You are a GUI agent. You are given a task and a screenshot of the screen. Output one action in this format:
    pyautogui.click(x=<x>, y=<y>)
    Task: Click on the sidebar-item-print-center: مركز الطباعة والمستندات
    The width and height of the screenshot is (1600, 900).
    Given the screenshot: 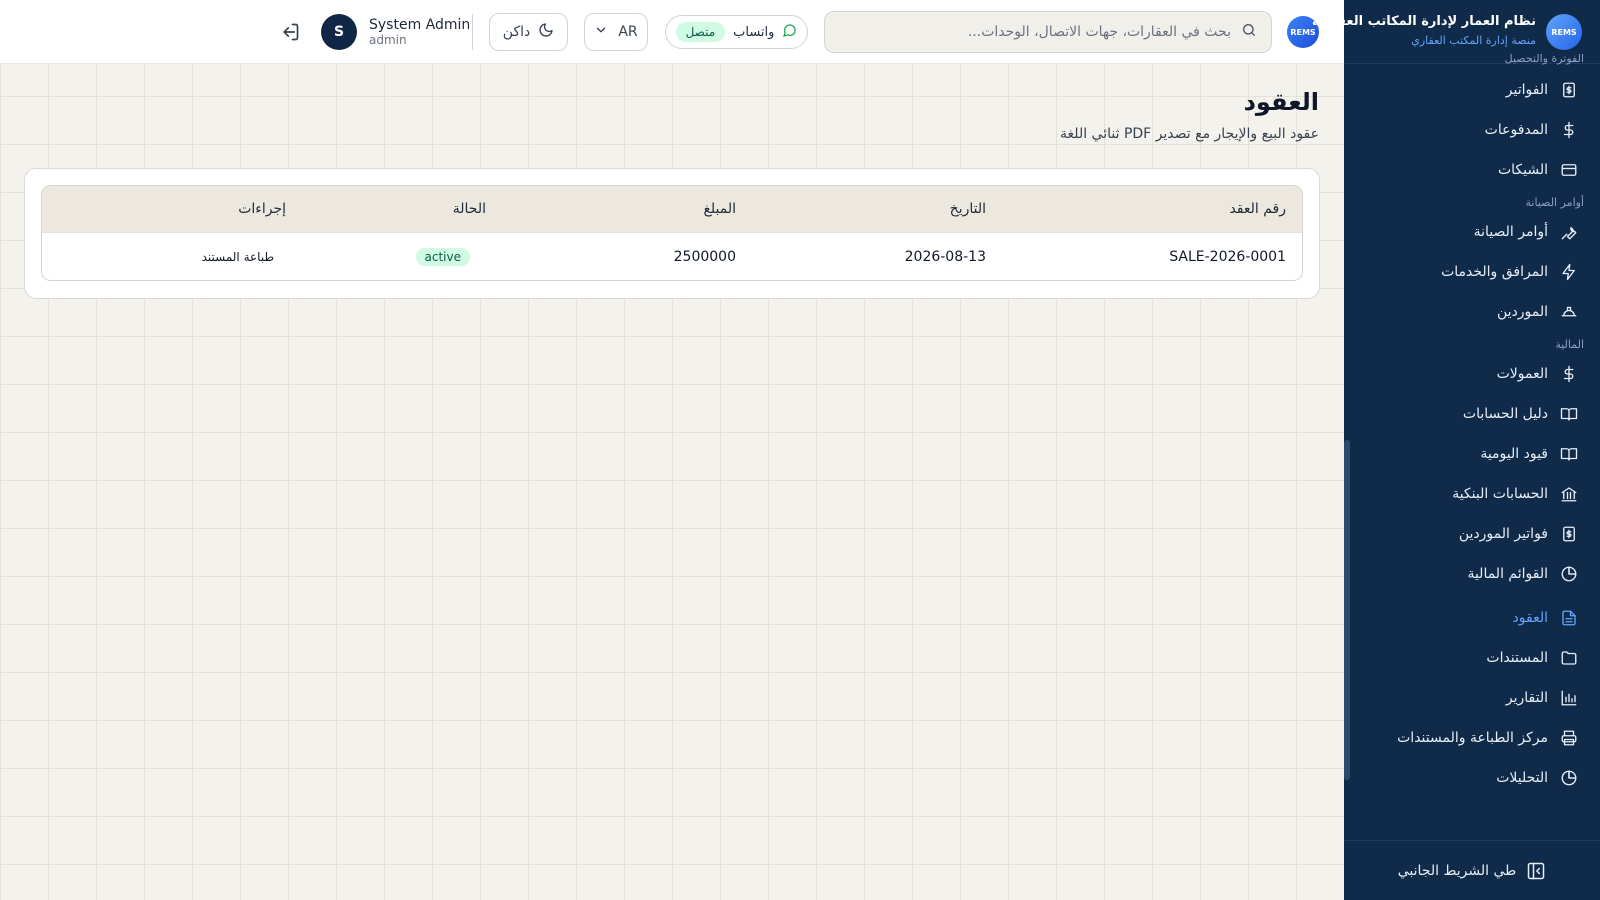 What is the action you would take?
    pyautogui.click(x=1472, y=738)
    